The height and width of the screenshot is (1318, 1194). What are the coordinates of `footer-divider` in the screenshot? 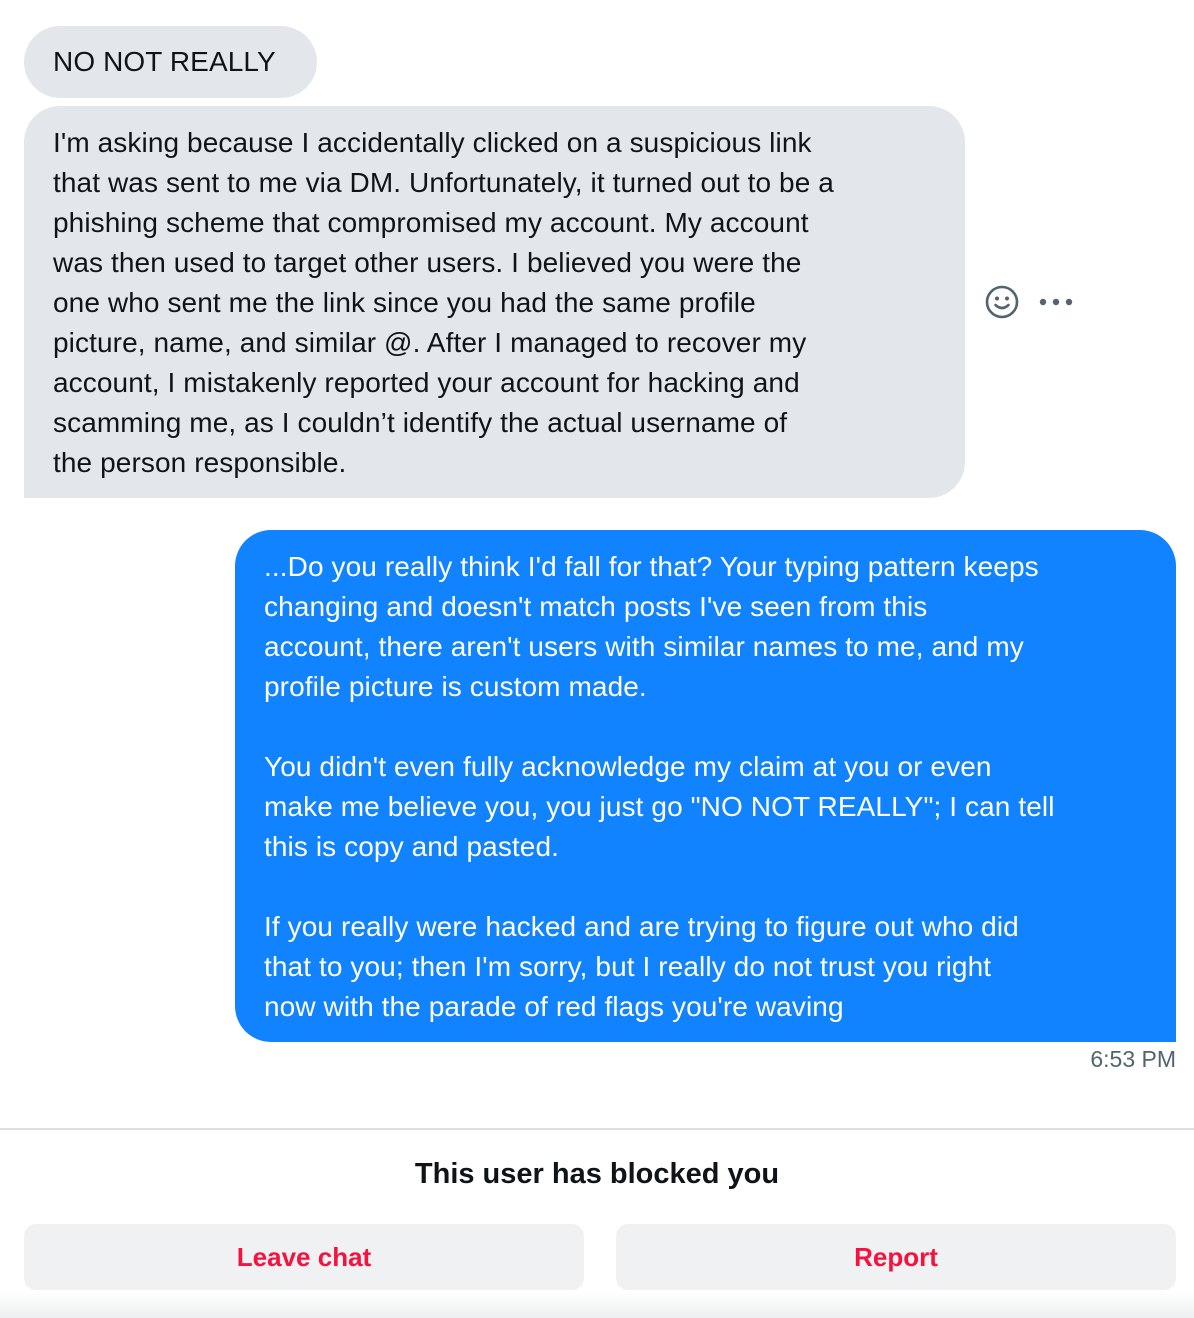 It's located at (597, 1129).